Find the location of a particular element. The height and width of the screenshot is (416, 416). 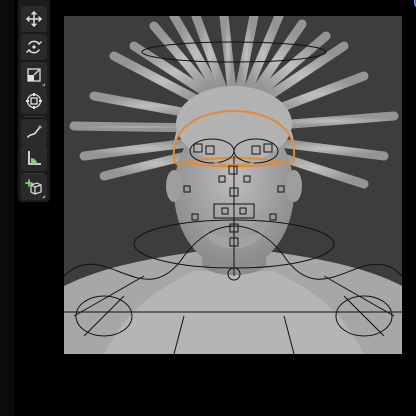

rotate-icon is located at coordinates (34, 47).